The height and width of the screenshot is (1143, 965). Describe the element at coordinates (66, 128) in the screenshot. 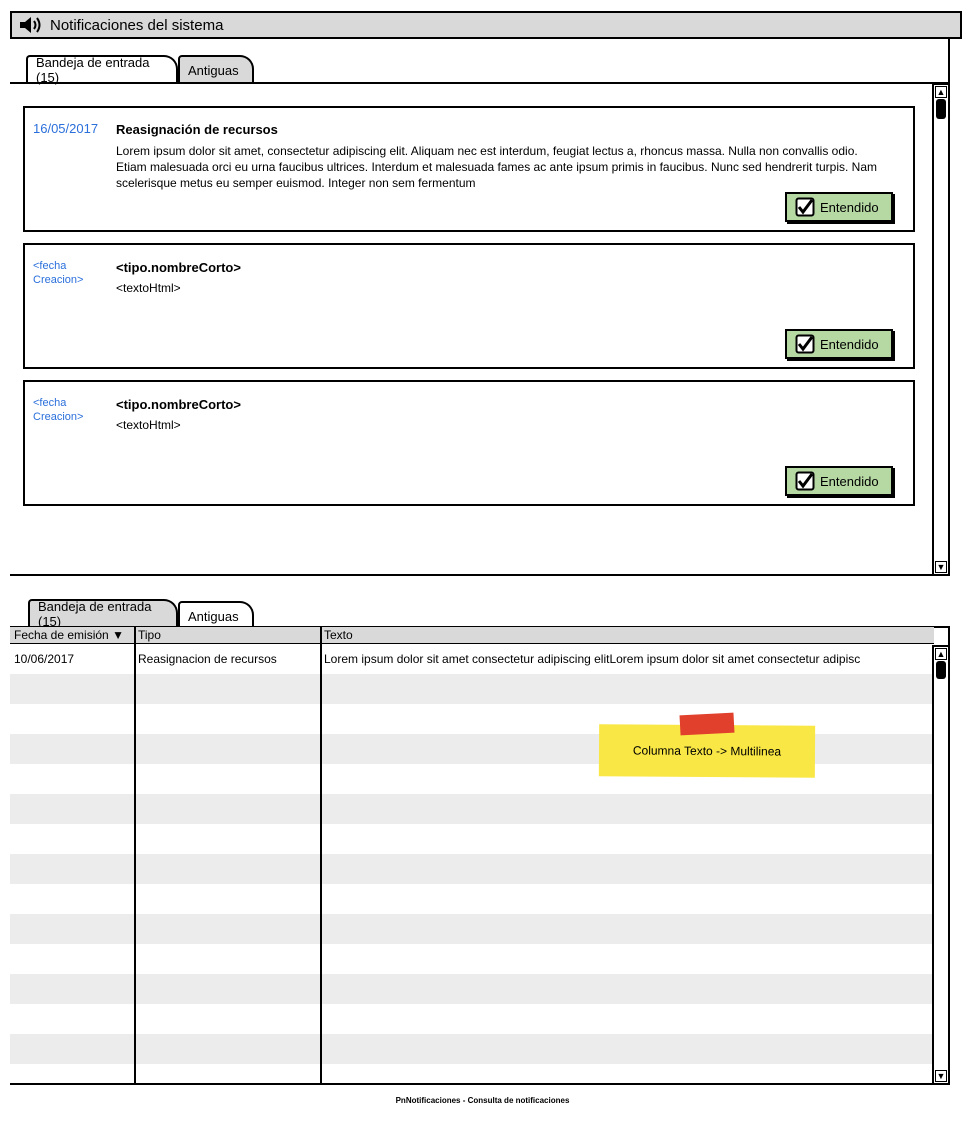

I see `notification-date: 16/05/2017` at that location.